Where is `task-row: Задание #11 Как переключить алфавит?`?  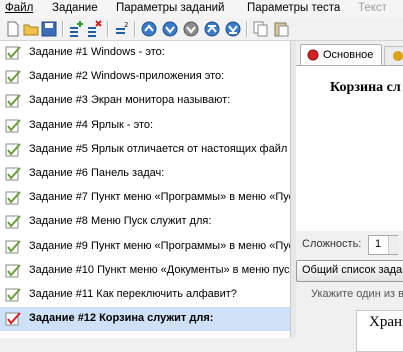
task-row: Задание #11 Как переключить алфавит? is located at coordinates (145, 295).